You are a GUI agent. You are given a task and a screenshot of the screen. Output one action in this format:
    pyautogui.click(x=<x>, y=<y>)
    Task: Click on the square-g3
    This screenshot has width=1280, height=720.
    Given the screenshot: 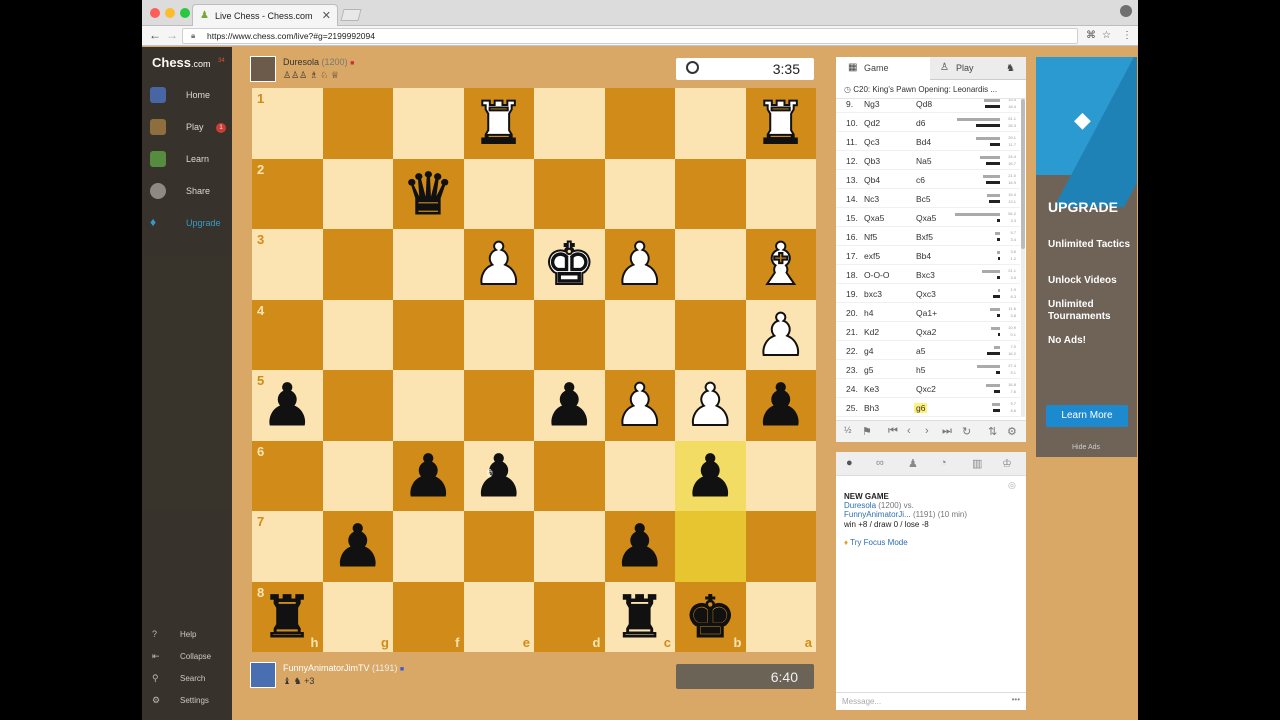 What is the action you would take?
    pyautogui.click(x=357, y=264)
    